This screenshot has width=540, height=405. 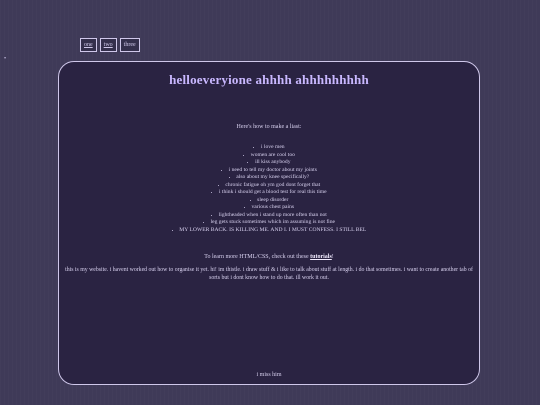 I want to click on list-item: women are cool too, so click(x=269, y=156).